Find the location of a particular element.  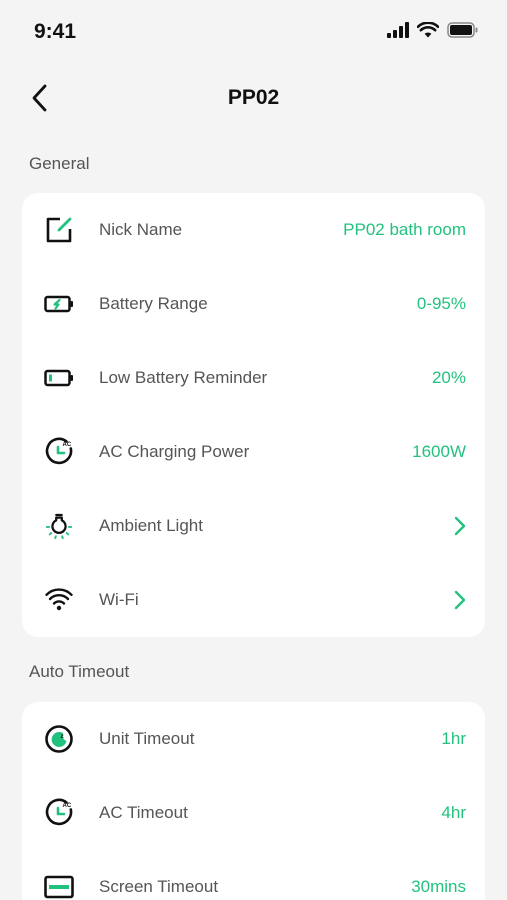

light-bulb-icon is located at coordinates (59, 526).